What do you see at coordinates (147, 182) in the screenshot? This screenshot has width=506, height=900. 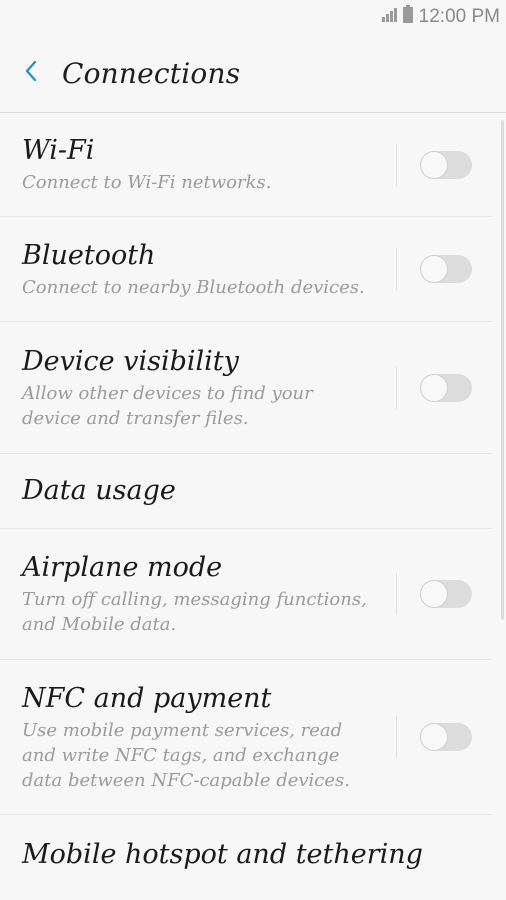 I see `item-subtitle: Connect to Wi-Fi networks.` at bounding box center [147, 182].